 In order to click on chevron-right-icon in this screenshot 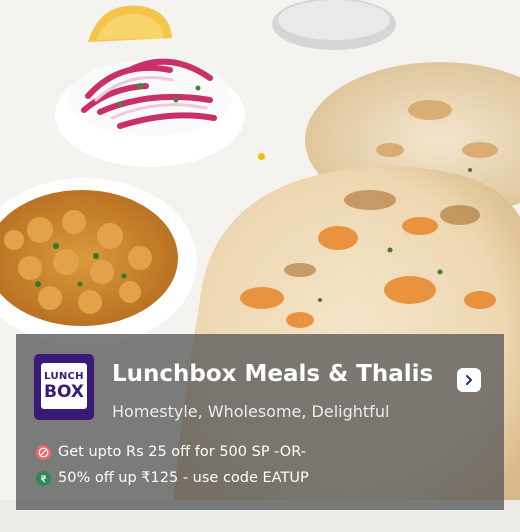, I will do `click(469, 380)`.